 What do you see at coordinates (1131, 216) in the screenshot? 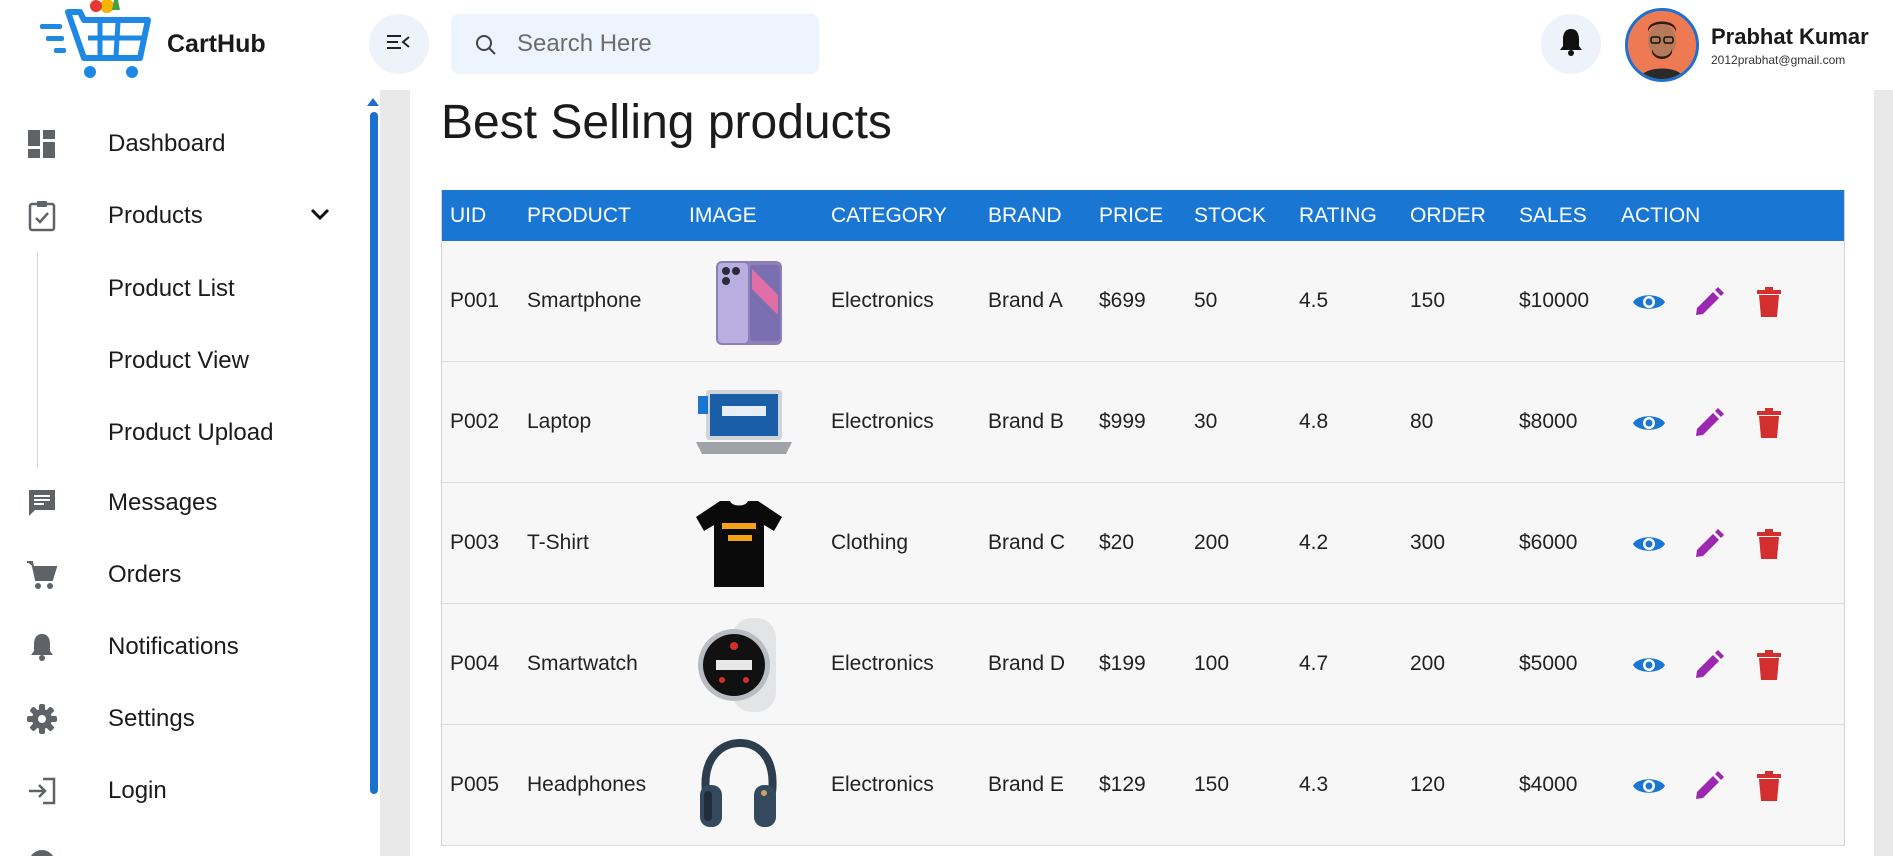
I see `column-header-price: PRICE` at bounding box center [1131, 216].